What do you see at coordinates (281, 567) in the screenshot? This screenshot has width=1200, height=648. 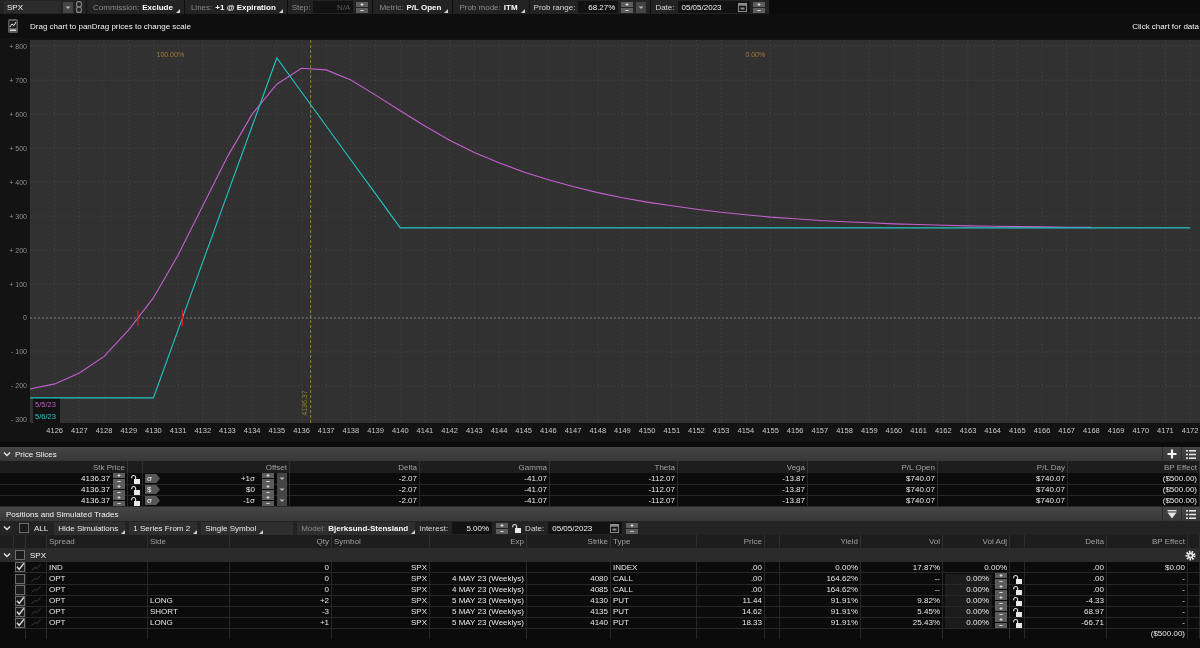 I see `table-cell: 0` at bounding box center [281, 567].